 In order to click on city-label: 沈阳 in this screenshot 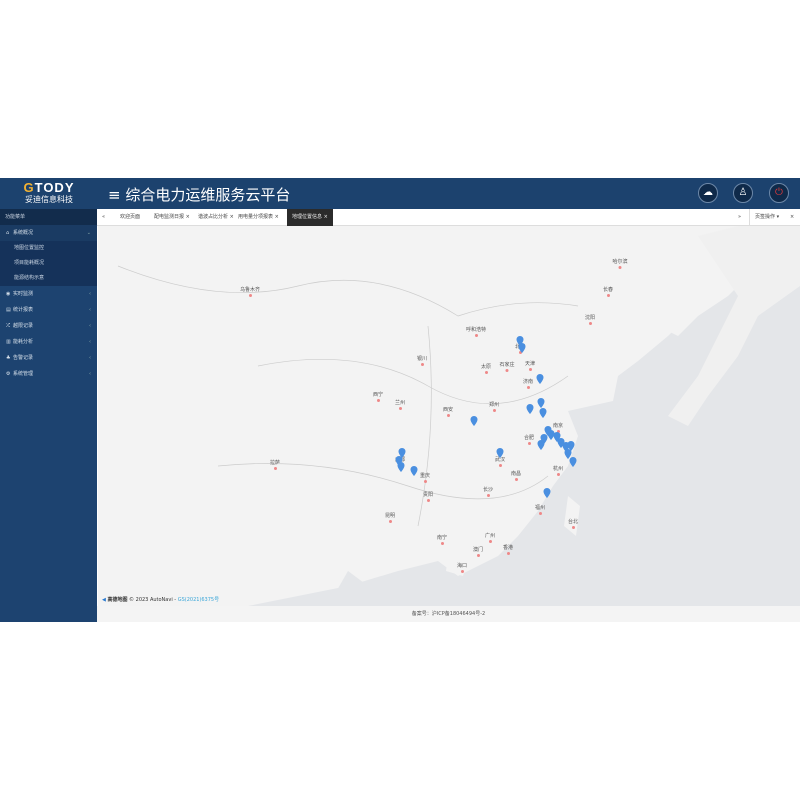, I will do `click(590, 319)`.